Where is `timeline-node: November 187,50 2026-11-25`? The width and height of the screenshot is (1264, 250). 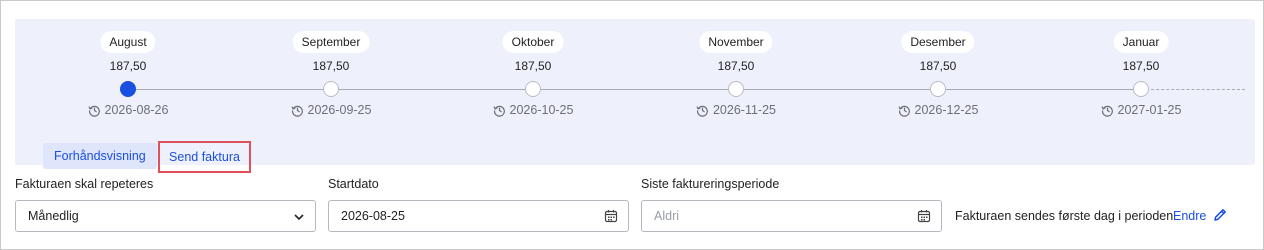 timeline-node: November 187,50 2026-11-25 is located at coordinates (736, 74).